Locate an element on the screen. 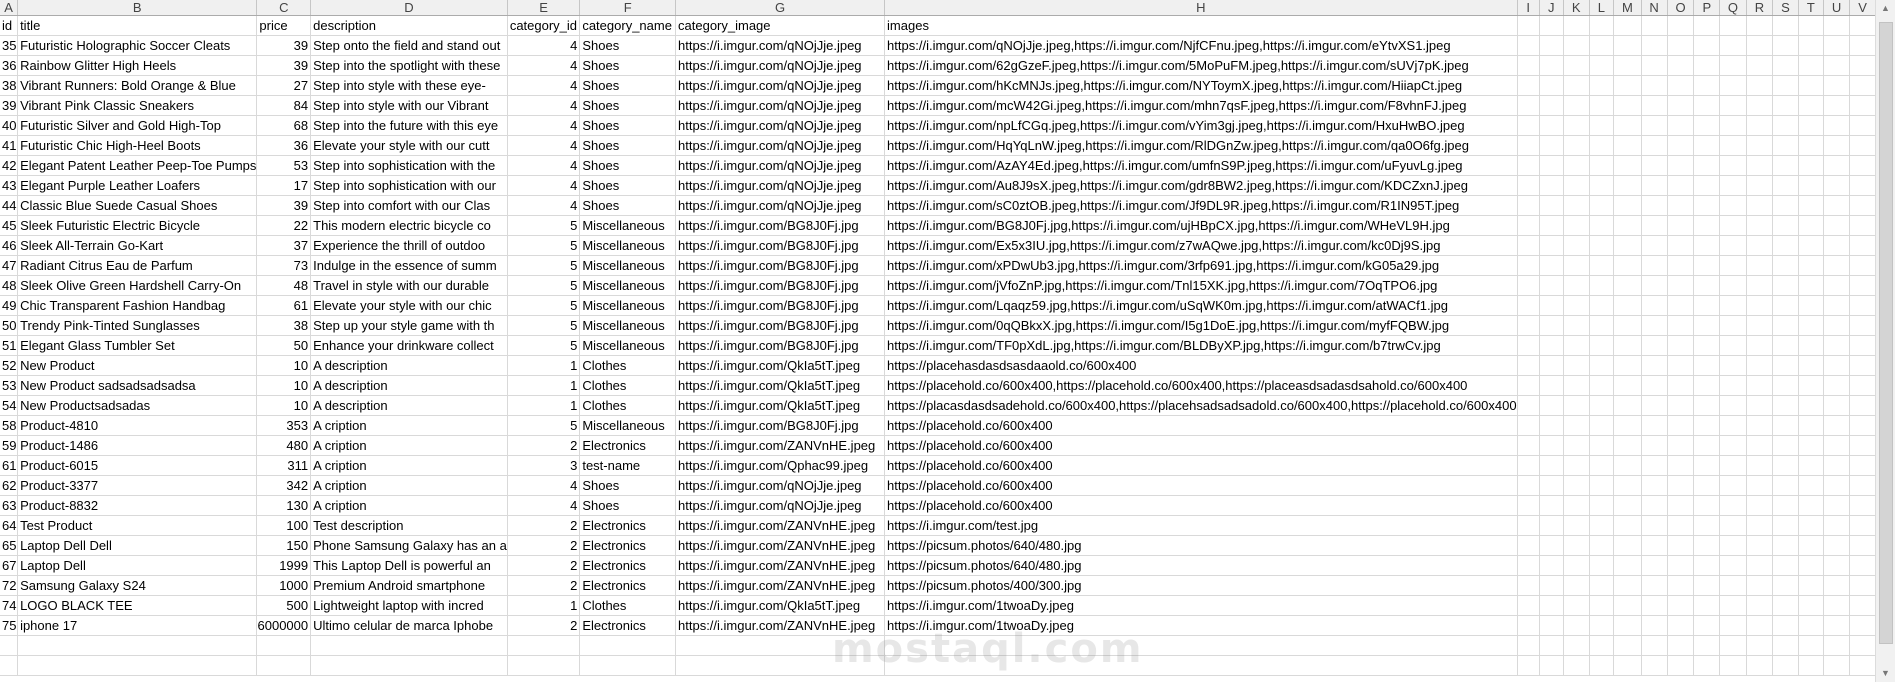 This screenshot has height=682, width=1895. cell-h: https://i.imgur.com/1twoaDy.jpeg is located at coordinates (1201, 605).